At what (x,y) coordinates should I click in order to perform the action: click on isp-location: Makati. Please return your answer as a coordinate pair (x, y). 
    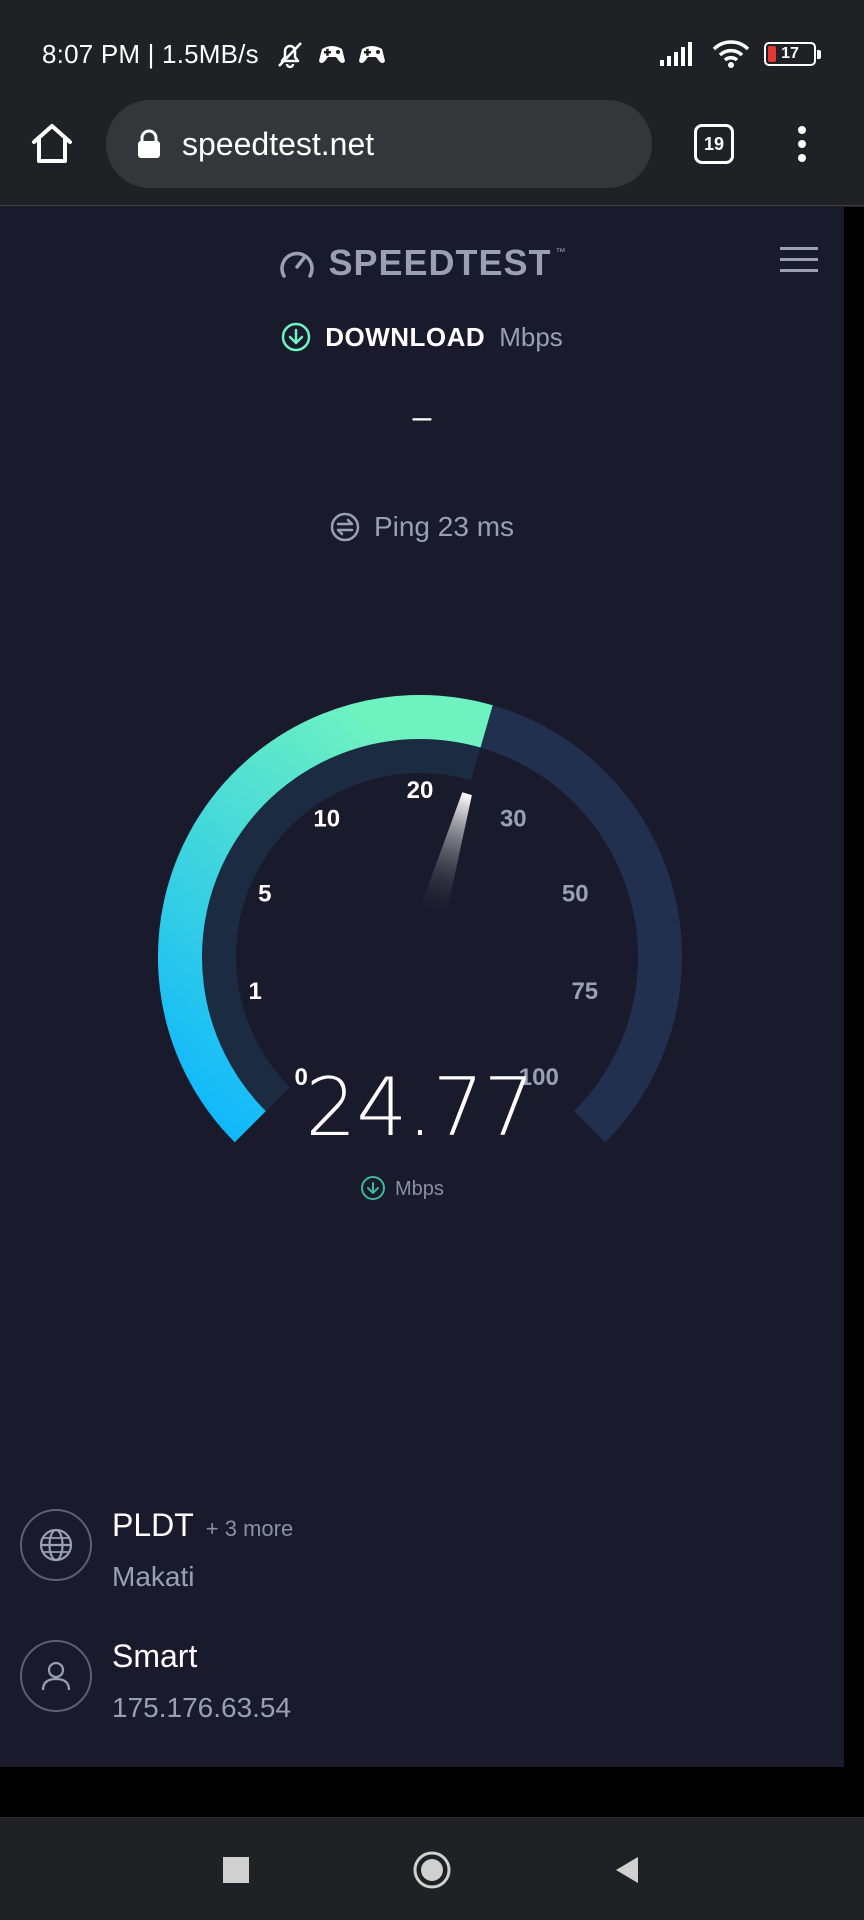
    Looking at the image, I should click on (153, 1576).